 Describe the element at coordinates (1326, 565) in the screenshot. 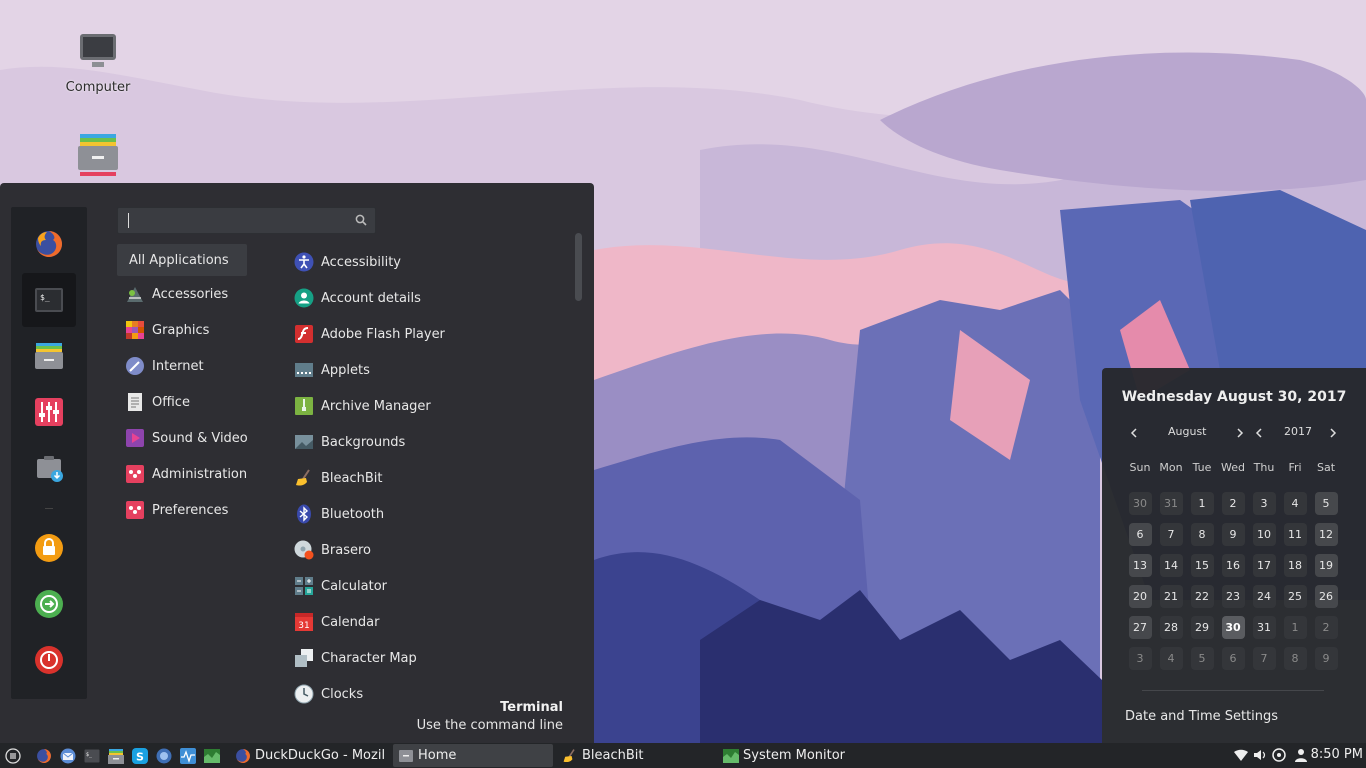

I see `calendar-day: 19` at that location.